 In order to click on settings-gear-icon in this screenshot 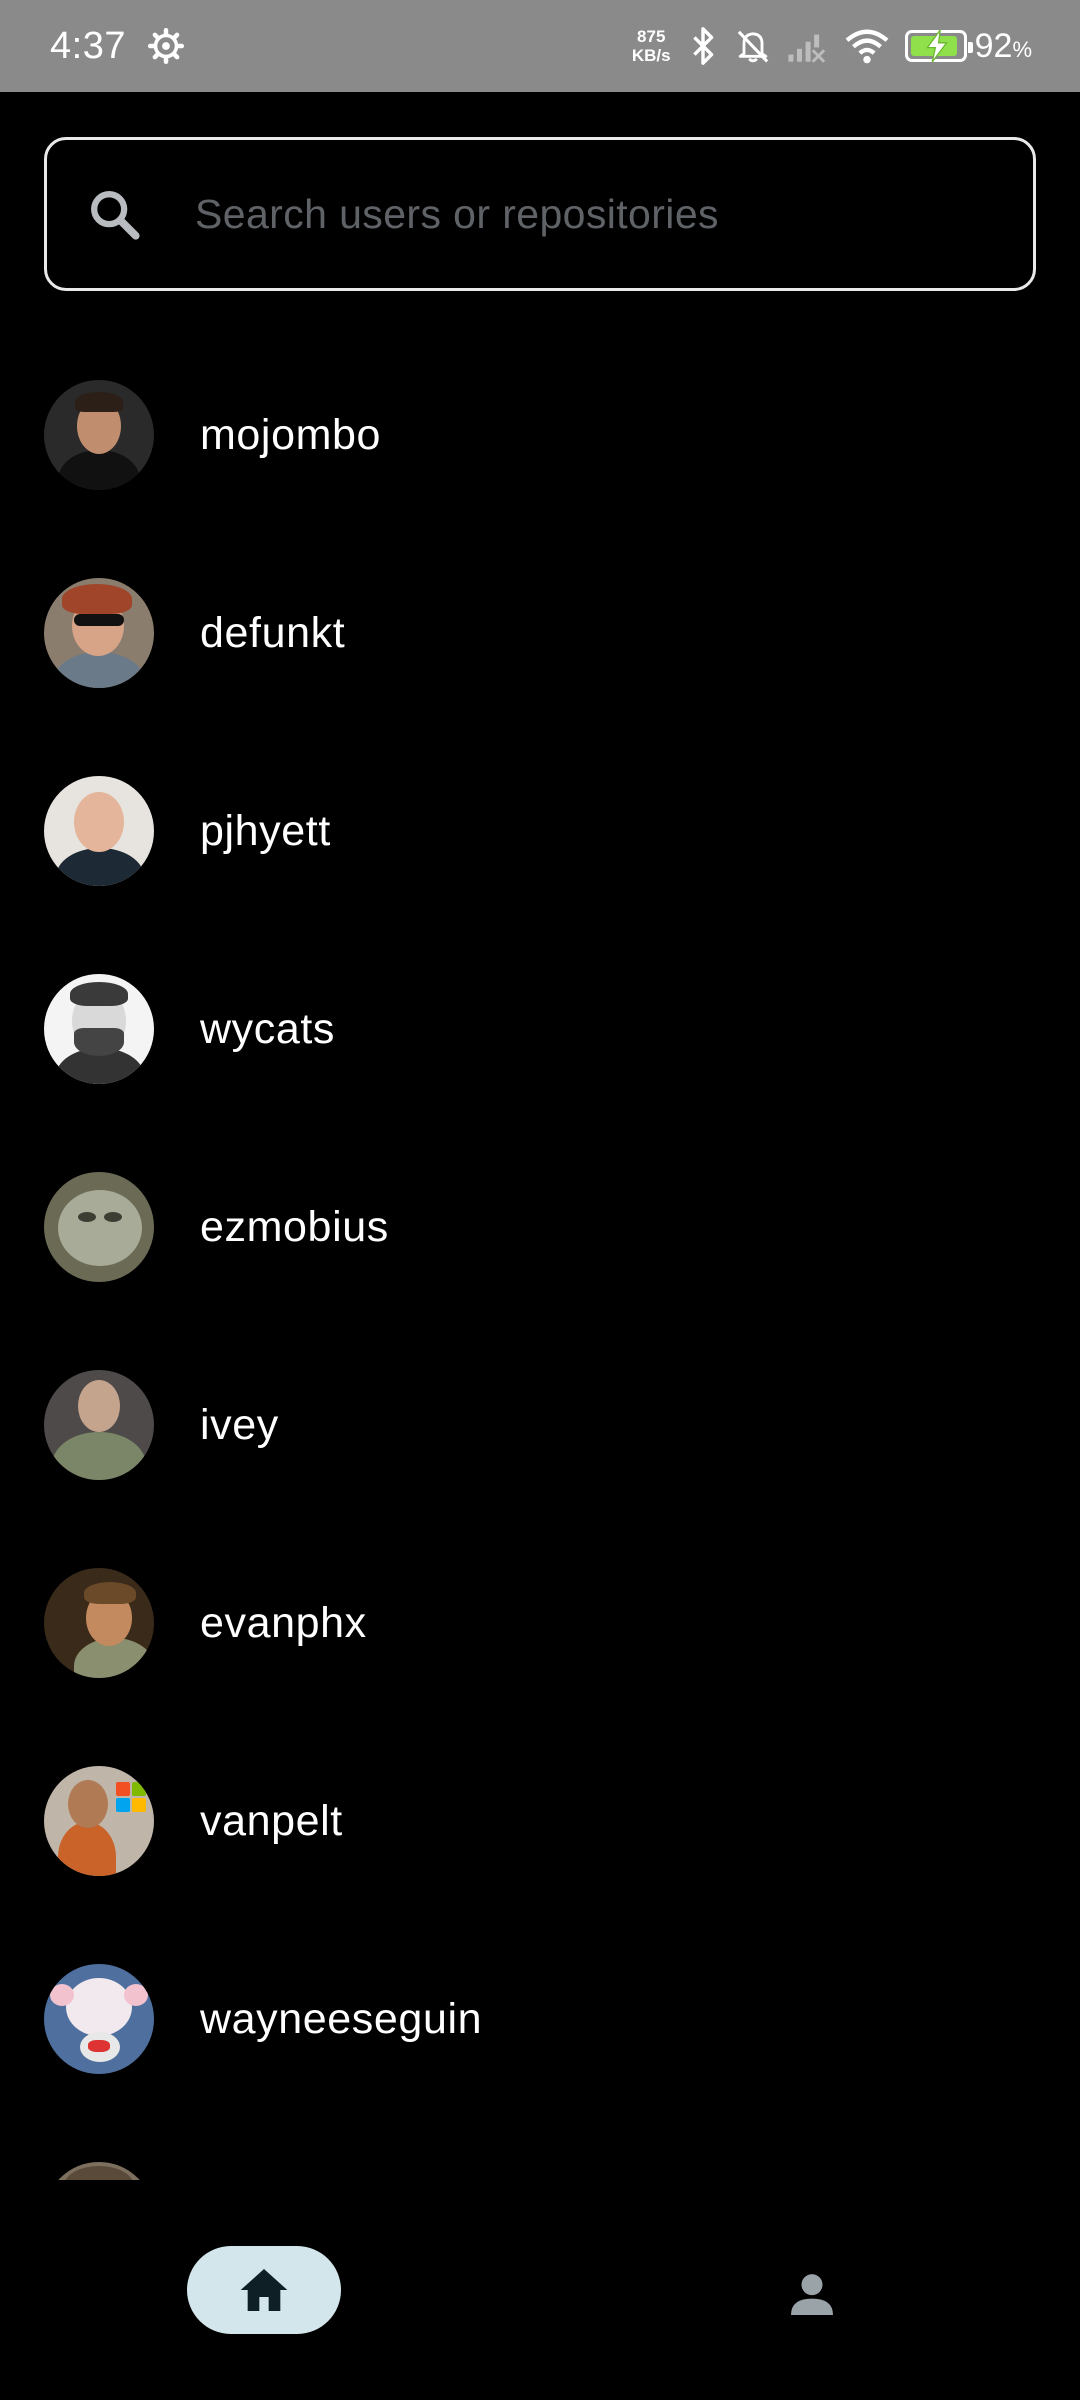, I will do `click(165, 46)`.